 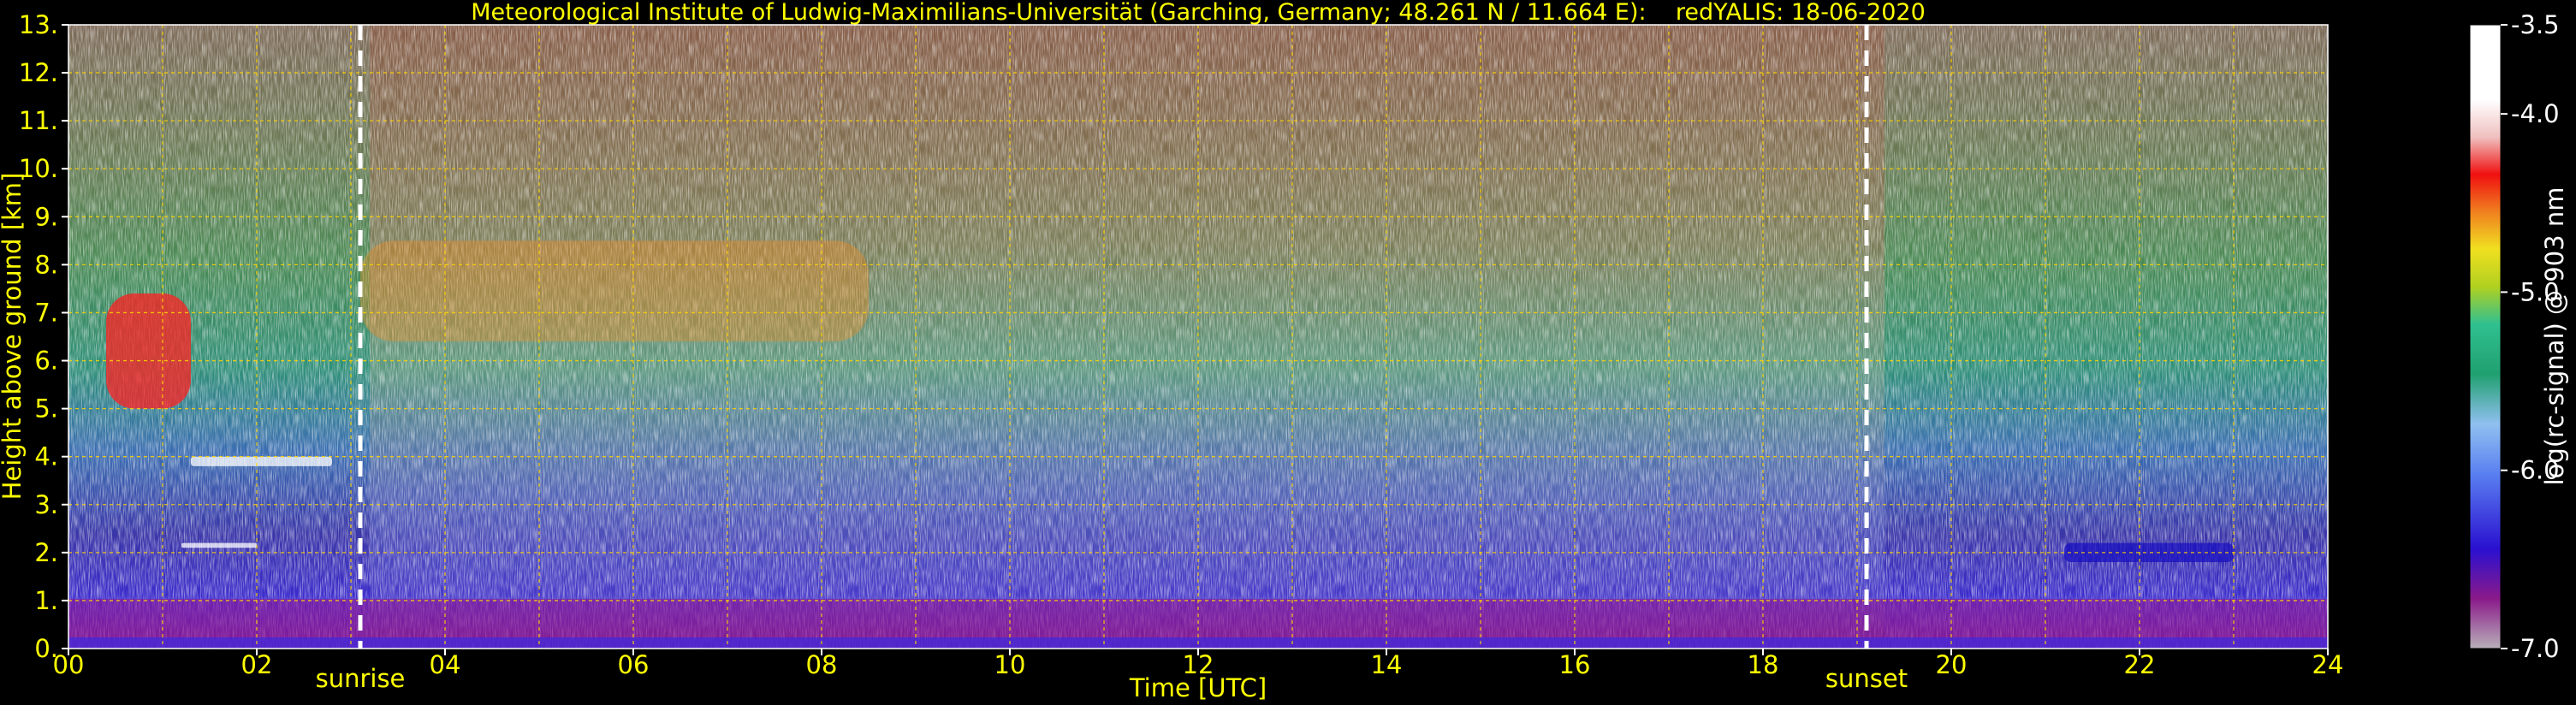 I want to click on colorbar-gradient, so click(x=2485, y=336).